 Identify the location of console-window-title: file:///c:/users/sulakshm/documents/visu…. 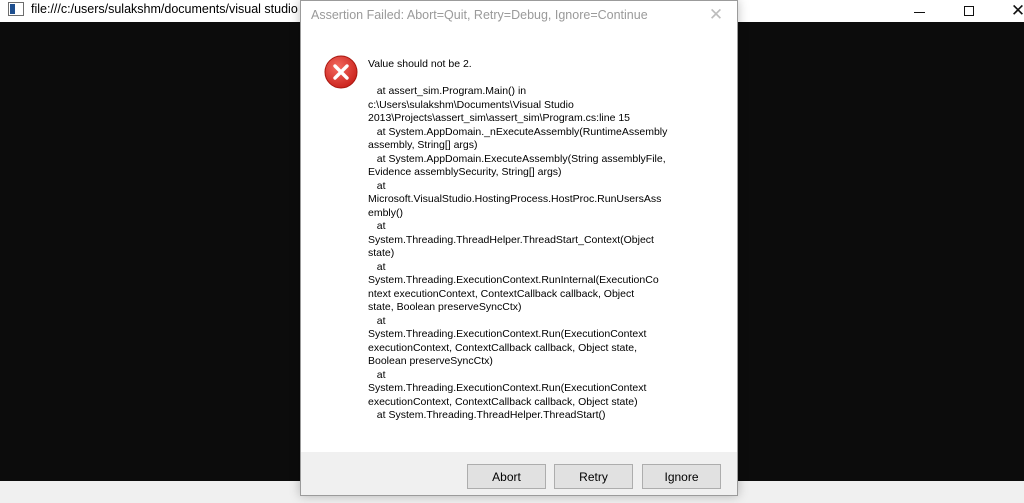
(164, 9).